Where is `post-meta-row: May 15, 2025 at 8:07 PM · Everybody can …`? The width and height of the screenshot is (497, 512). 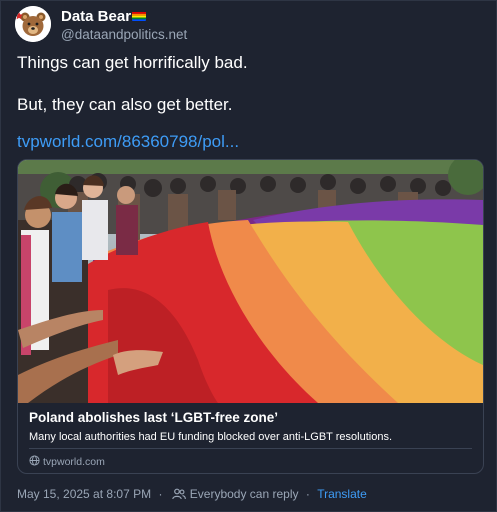
post-meta-row: May 15, 2025 at 8:07 PM · Everybody can … is located at coordinates (192, 494).